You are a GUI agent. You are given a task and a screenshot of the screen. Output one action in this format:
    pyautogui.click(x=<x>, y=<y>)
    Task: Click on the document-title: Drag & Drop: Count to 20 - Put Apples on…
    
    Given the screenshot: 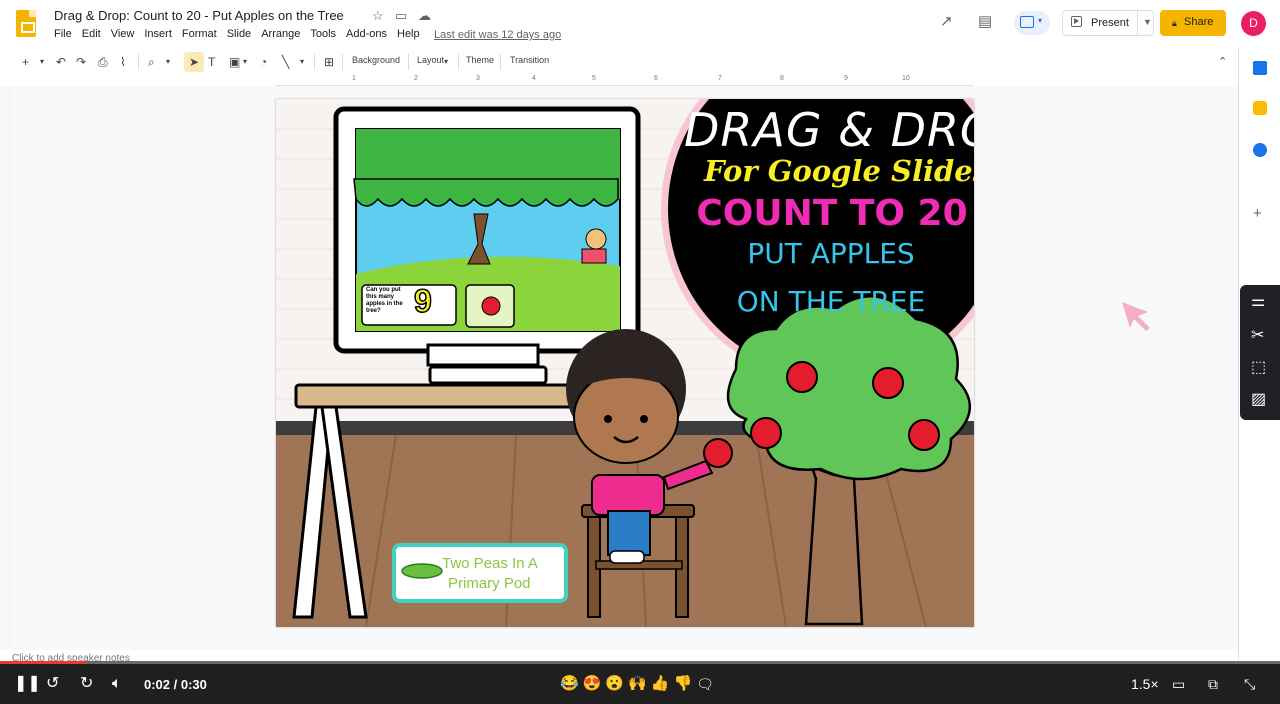 What is the action you would take?
    pyautogui.click(x=199, y=15)
    